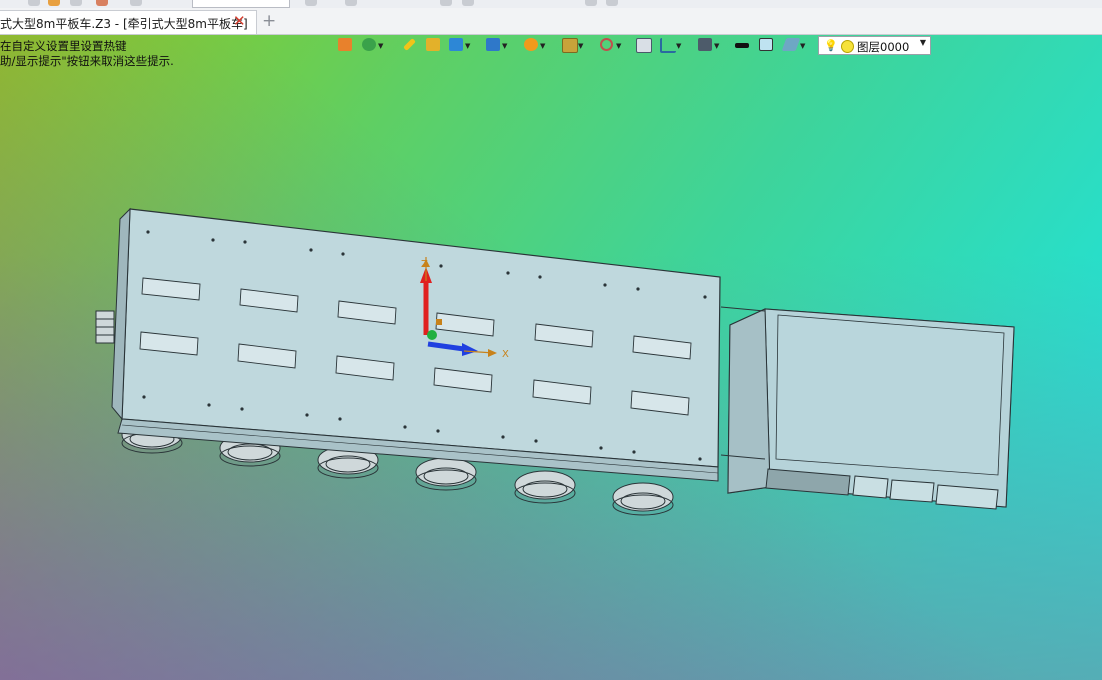  I want to click on new-tab-button: +, so click(269, 21).